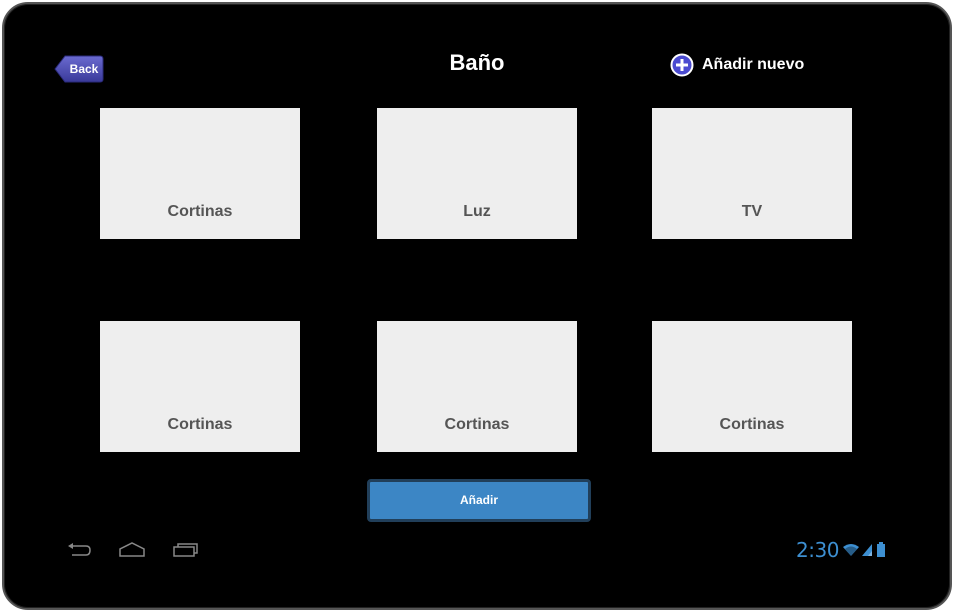 This screenshot has height=612, width=954. Describe the element at coordinates (479, 500) in the screenshot. I see `add-button: Añadir` at that location.